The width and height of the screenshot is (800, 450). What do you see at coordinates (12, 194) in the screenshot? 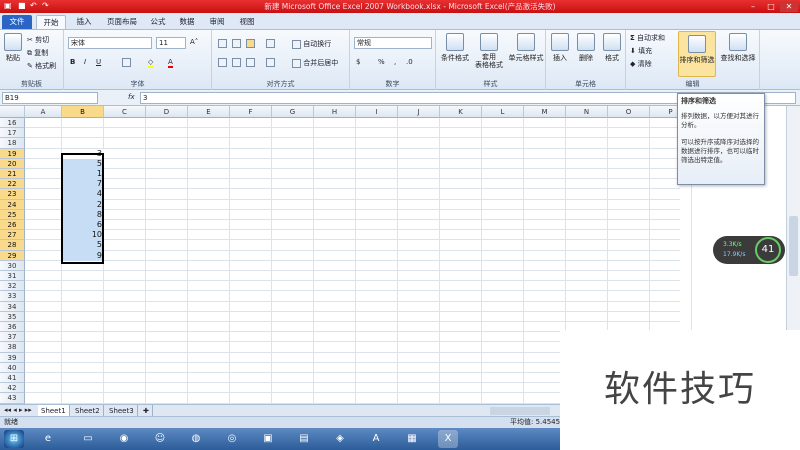
I see `row-header: 23` at bounding box center [12, 194].